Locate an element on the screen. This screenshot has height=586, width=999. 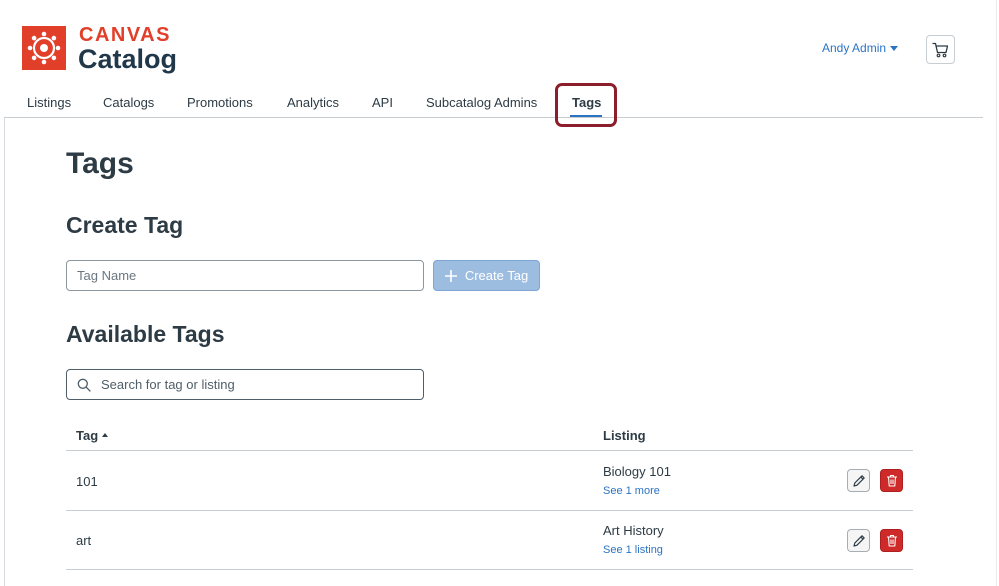
table-header-divider is located at coordinates (489, 450).